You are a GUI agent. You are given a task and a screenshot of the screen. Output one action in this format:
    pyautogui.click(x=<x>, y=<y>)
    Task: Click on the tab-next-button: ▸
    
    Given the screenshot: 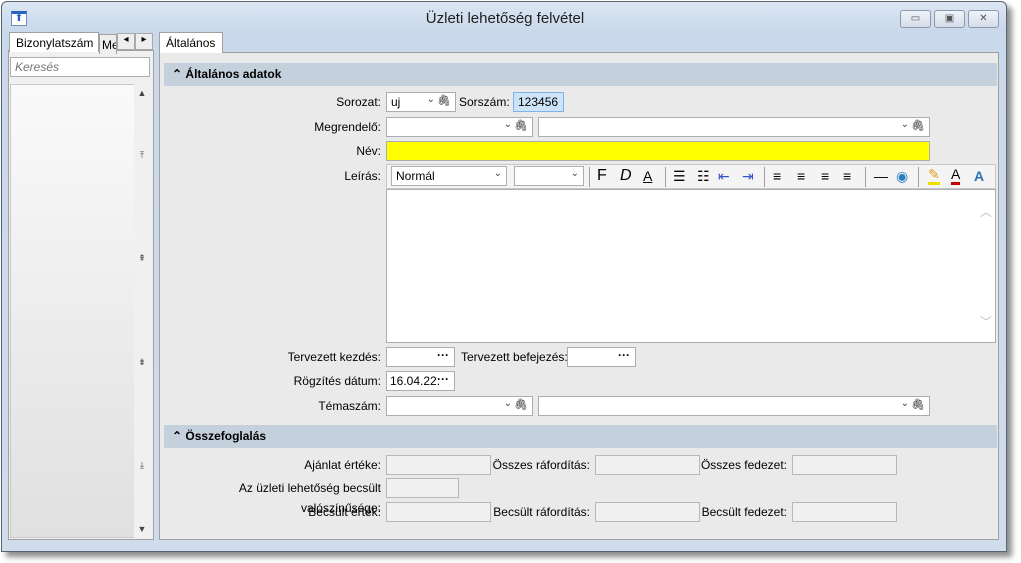 What is the action you would take?
    pyautogui.click(x=144, y=41)
    